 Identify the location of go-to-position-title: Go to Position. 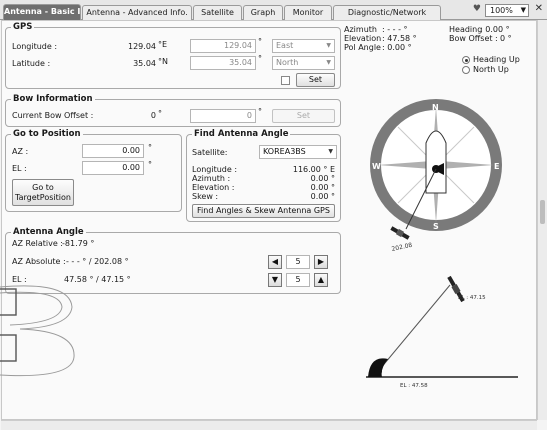
(47, 134).